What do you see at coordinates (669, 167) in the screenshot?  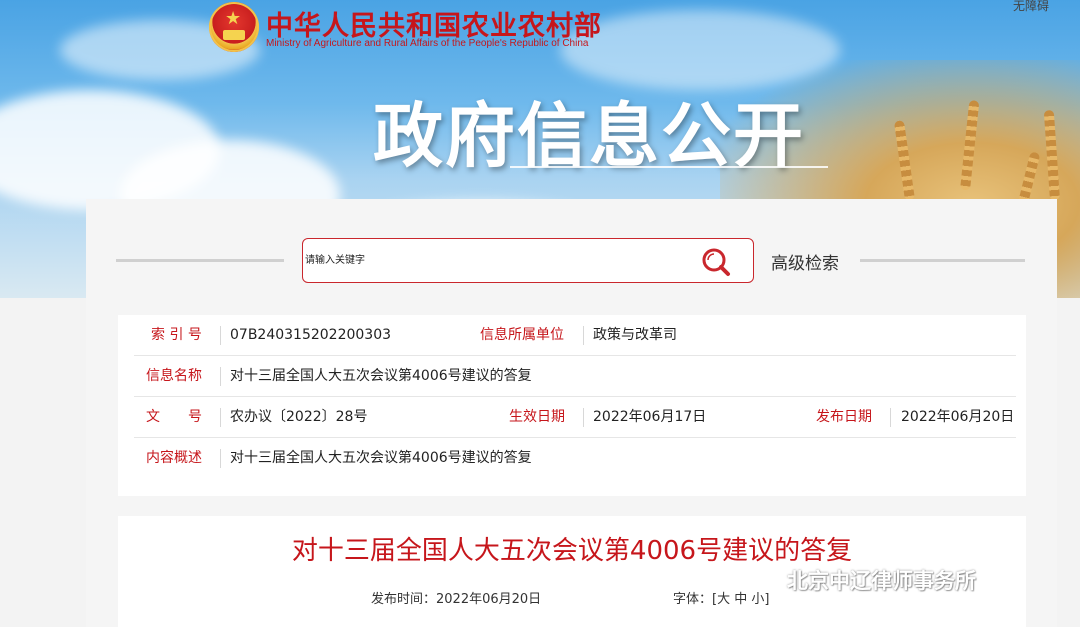 I see `hero-underline` at bounding box center [669, 167].